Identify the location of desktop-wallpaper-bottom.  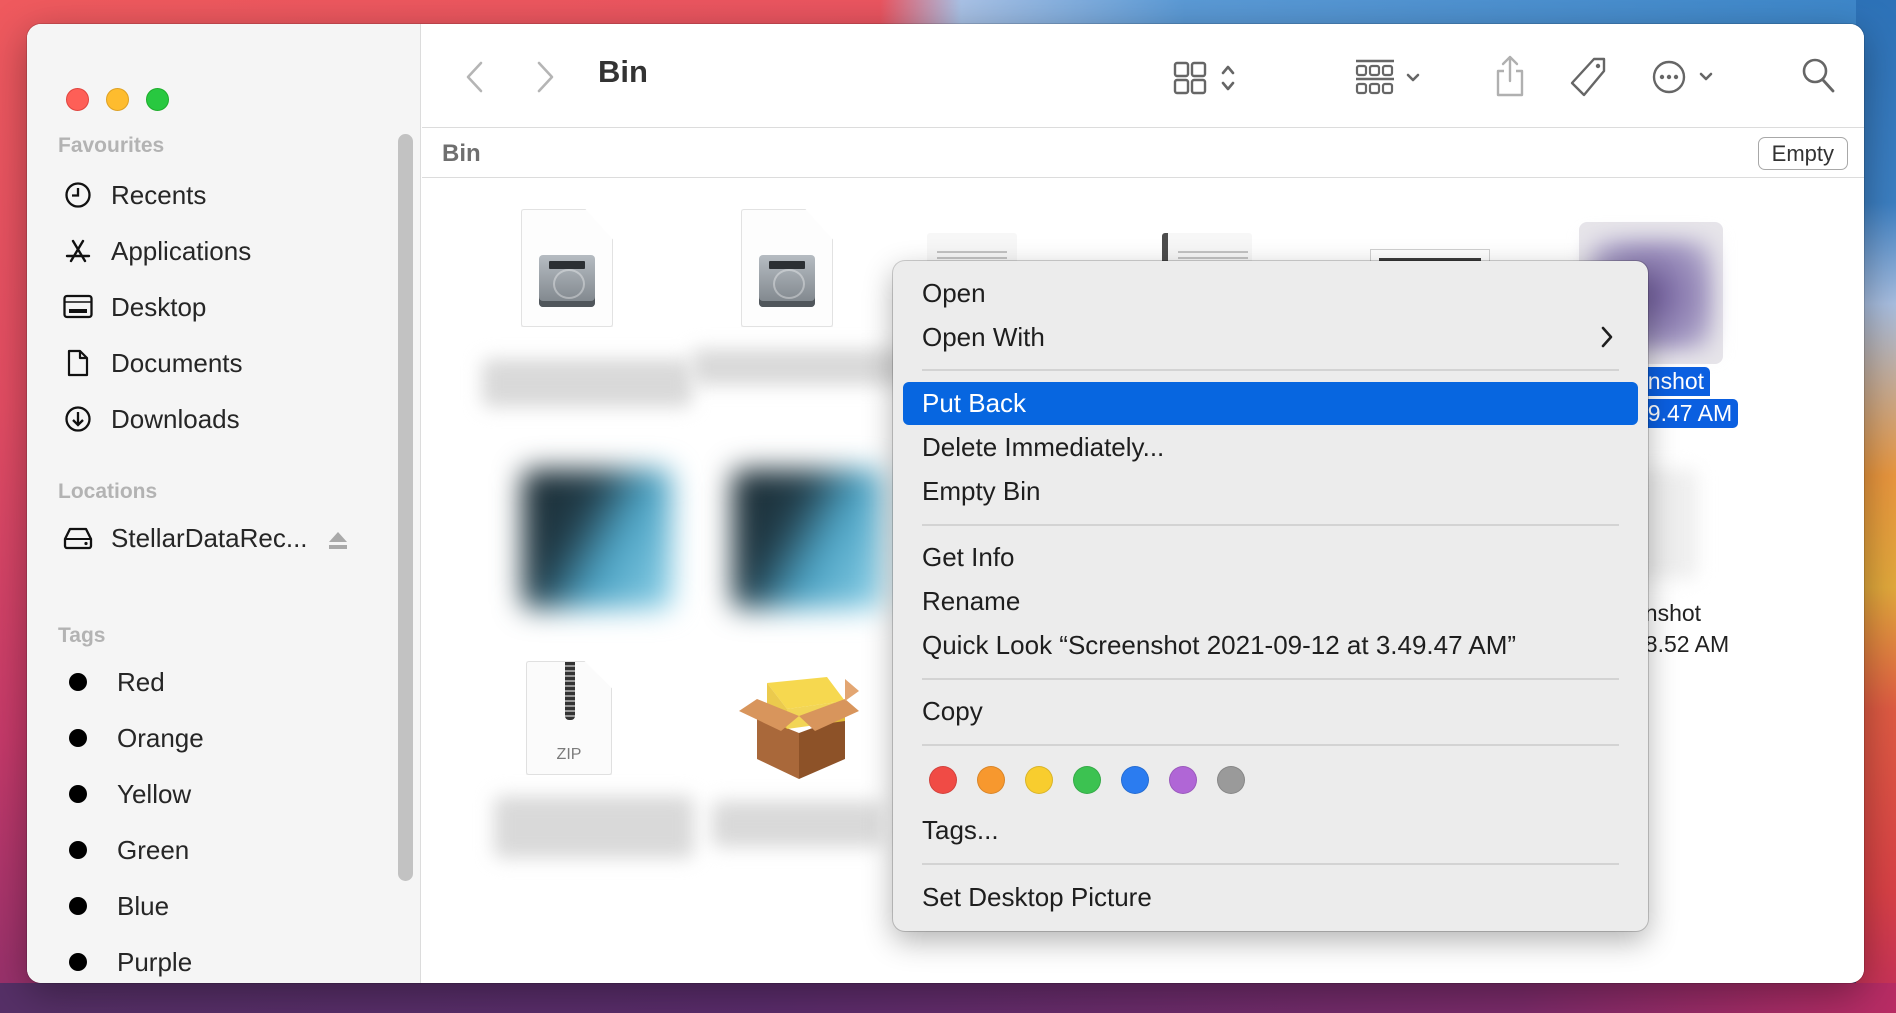
(948, 998).